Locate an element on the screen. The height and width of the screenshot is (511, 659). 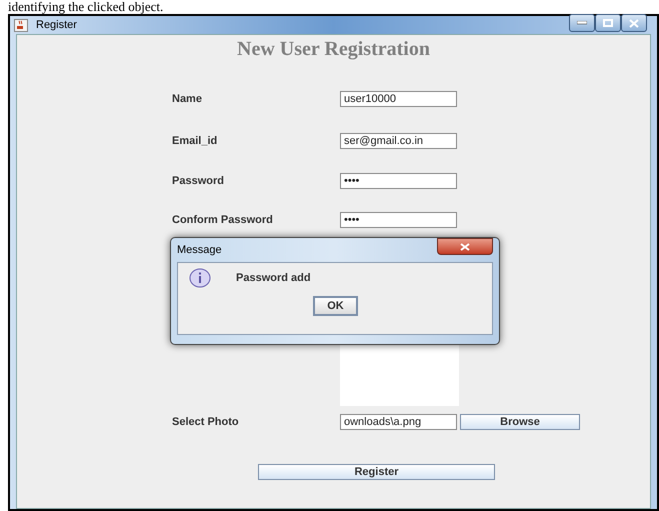
minimize-icon is located at coordinates (582, 23).